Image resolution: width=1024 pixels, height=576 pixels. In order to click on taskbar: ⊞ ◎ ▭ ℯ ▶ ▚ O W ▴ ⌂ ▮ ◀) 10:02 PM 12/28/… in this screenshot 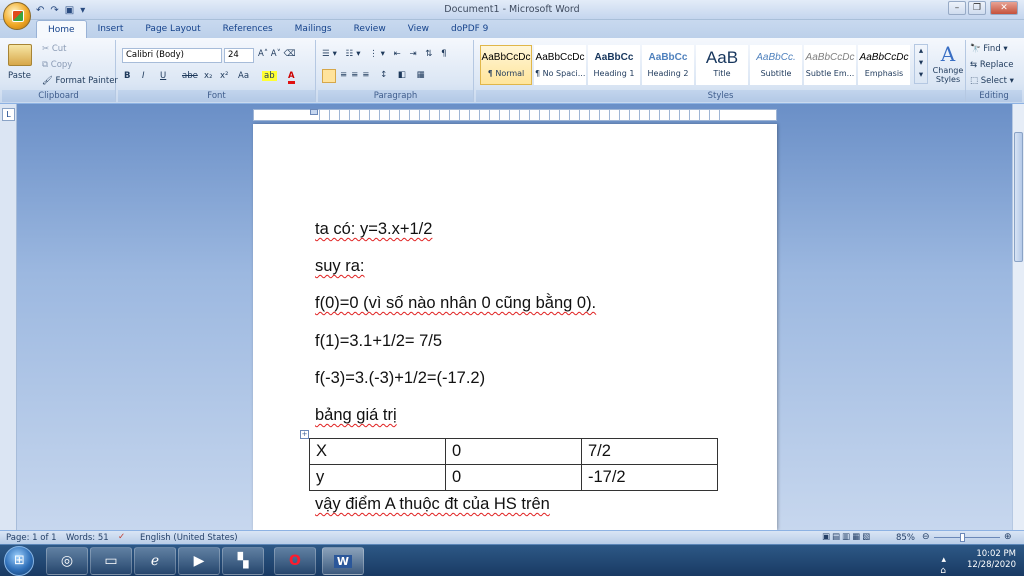, I will do `click(512, 560)`.